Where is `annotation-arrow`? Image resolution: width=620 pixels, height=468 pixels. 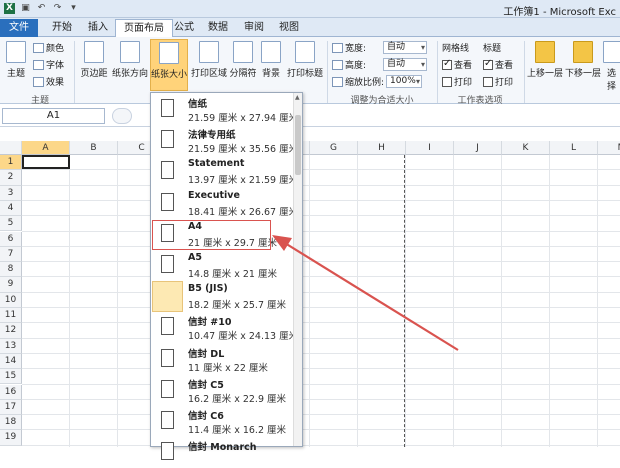
annotation-arrow is located at coordinates (365, 293).